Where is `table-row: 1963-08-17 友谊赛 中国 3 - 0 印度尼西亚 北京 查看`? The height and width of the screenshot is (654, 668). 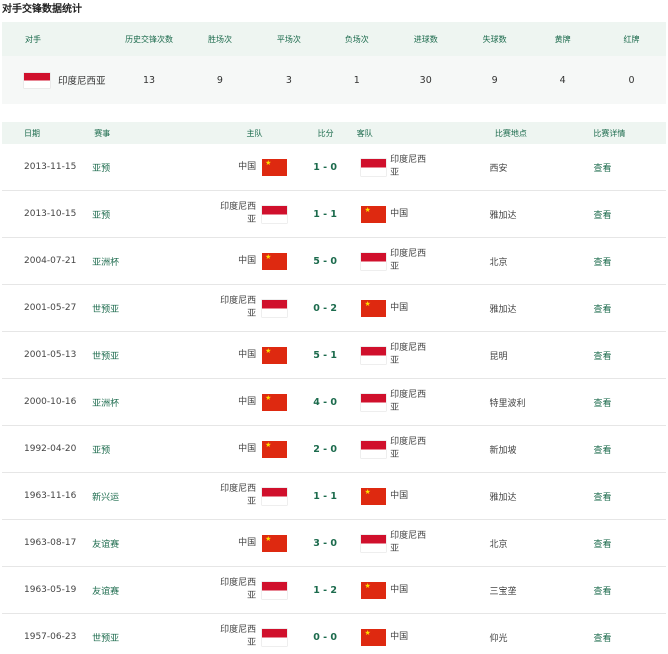
table-row: 1963-08-17 友谊赛 中国 3 - 0 印度尼西亚 北京 查看 is located at coordinates (334, 543).